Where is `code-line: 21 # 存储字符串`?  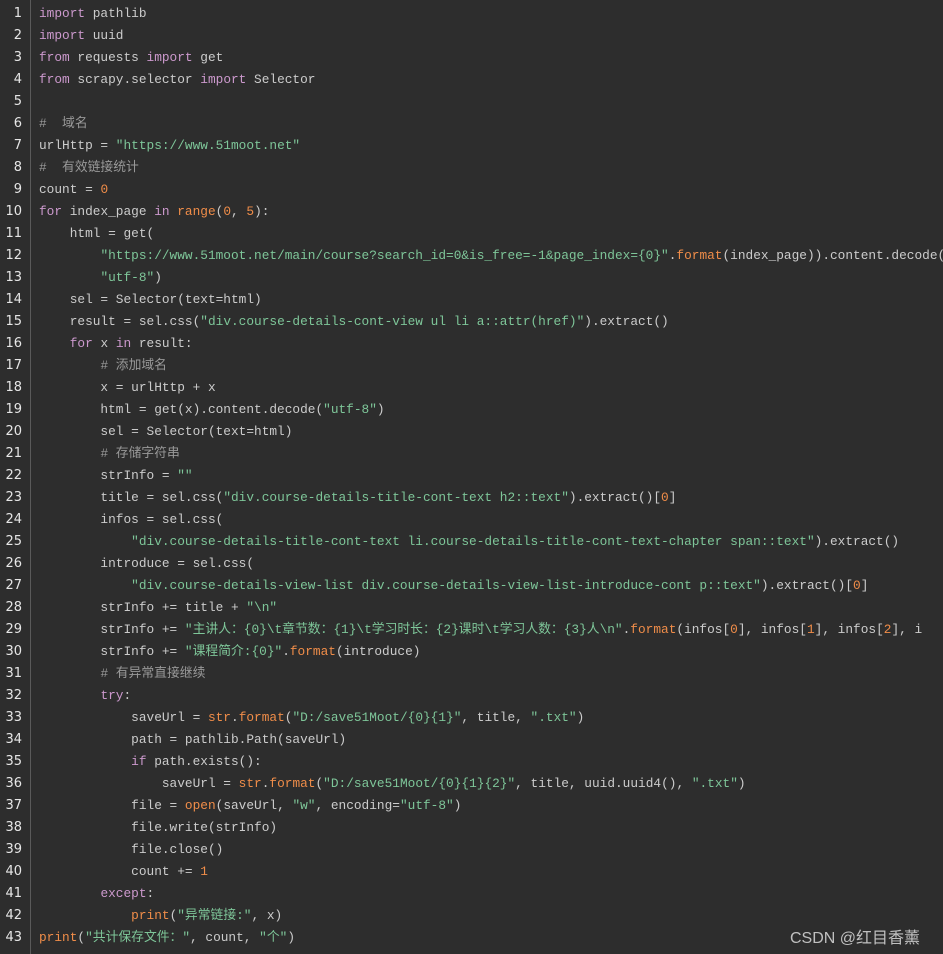
code-line: 21 # 存储字符串 is located at coordinates (471, 454).